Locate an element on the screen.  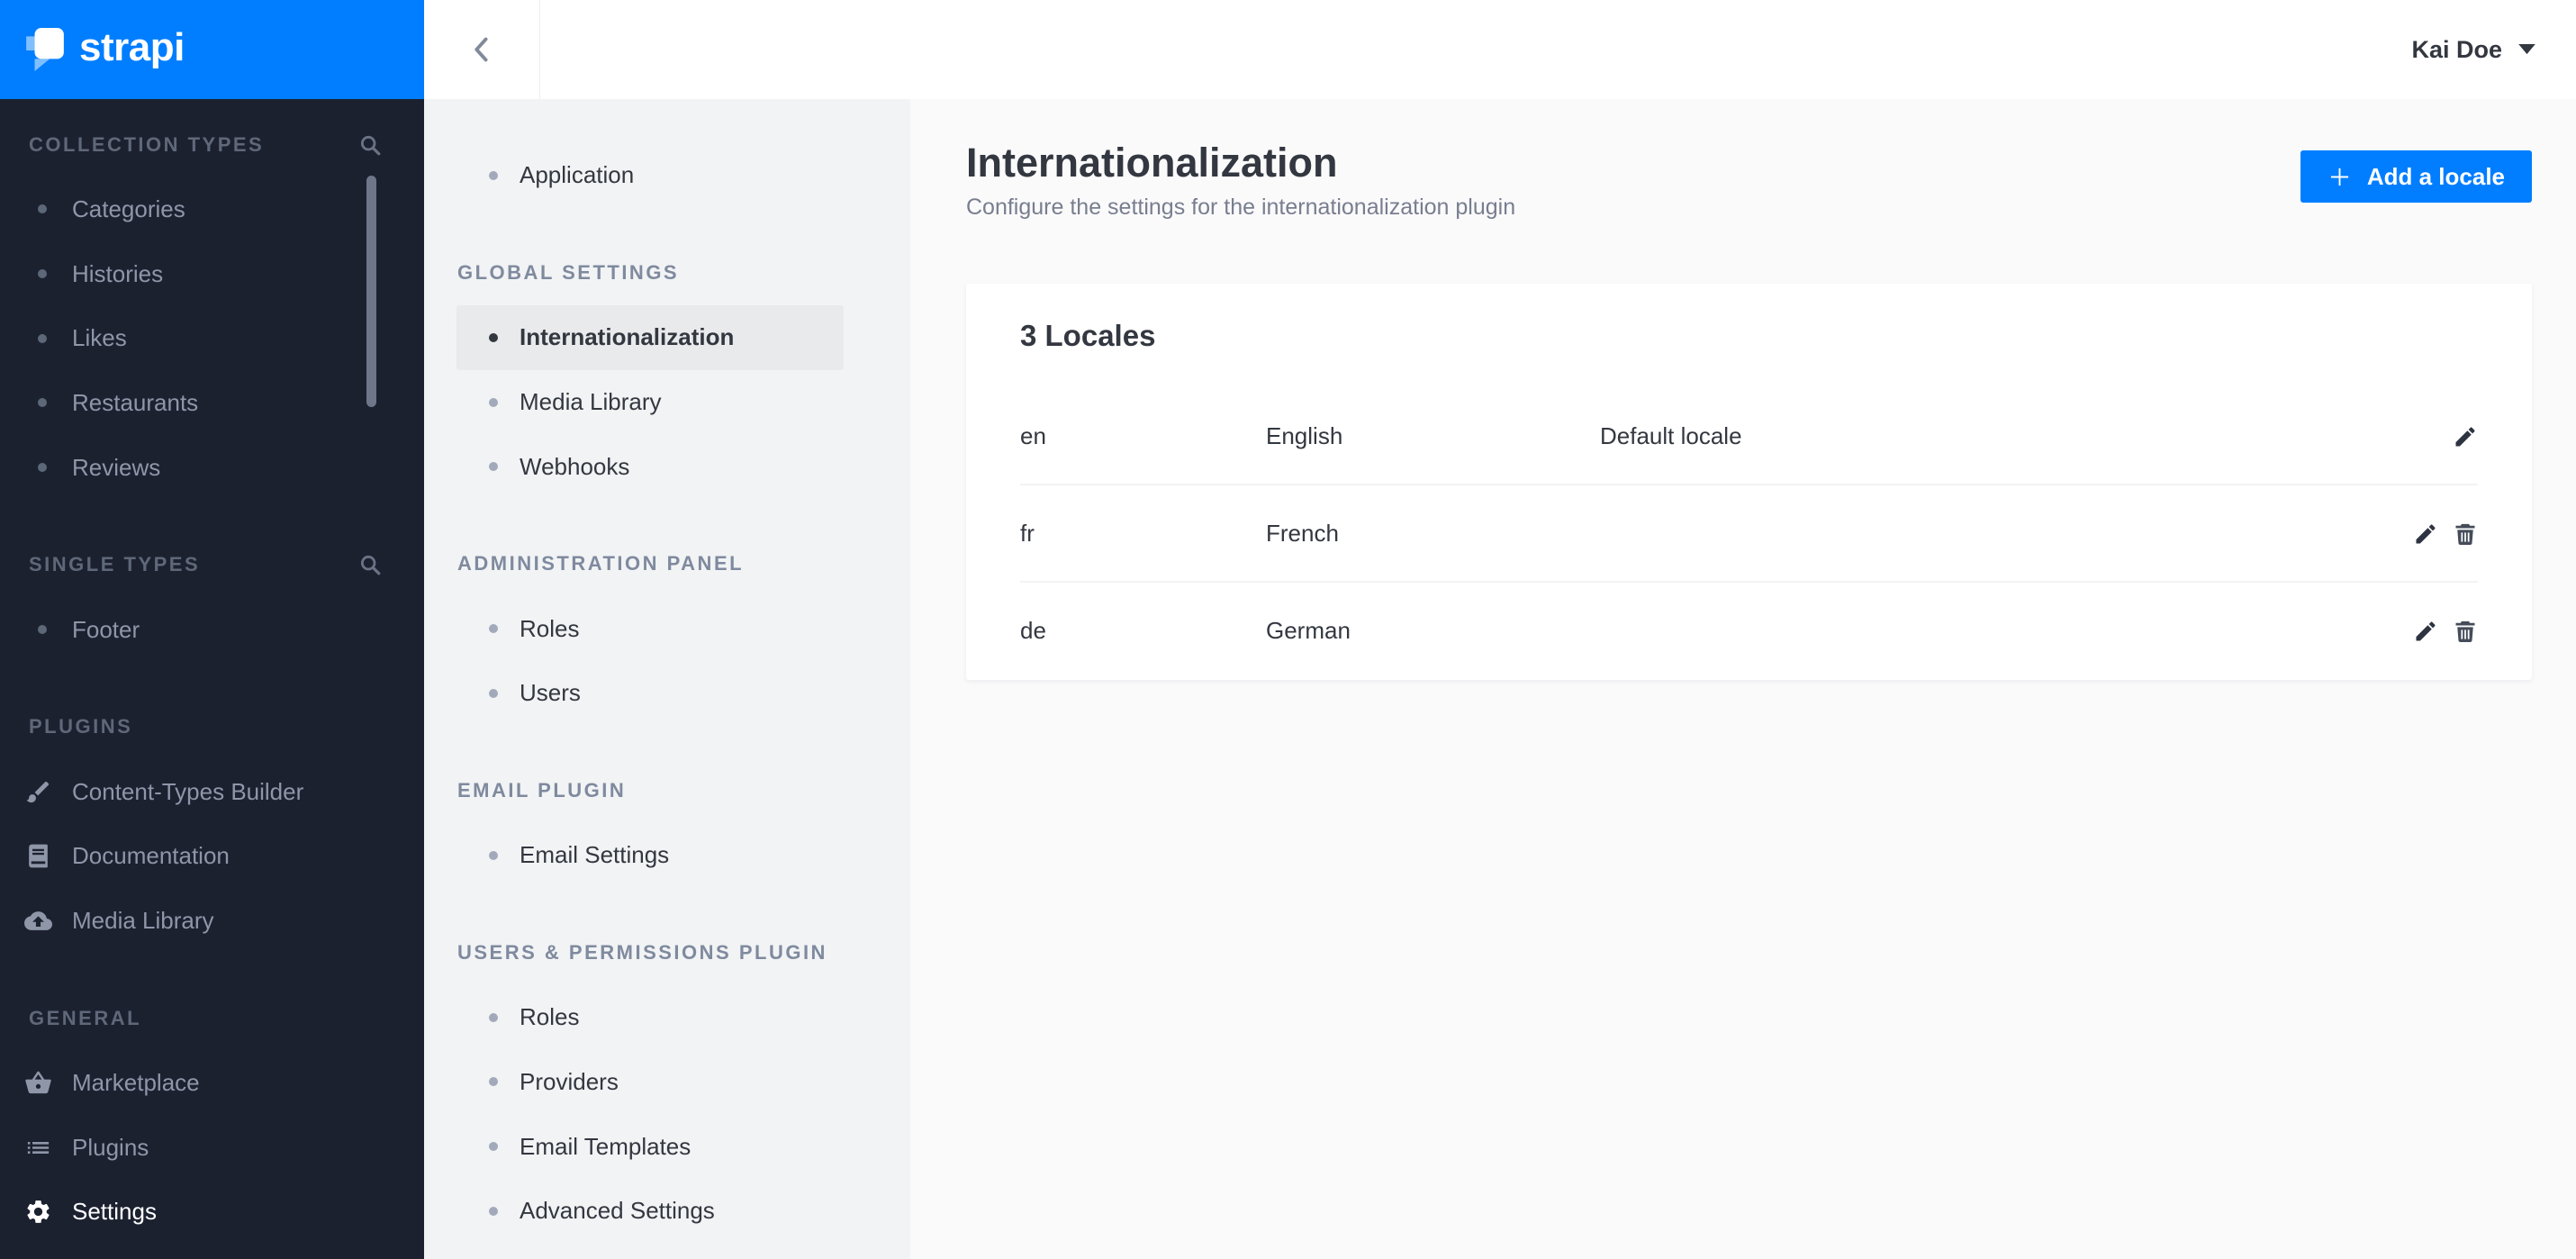
locale-row-fr: fr French is located at coordinates (1749, 534).